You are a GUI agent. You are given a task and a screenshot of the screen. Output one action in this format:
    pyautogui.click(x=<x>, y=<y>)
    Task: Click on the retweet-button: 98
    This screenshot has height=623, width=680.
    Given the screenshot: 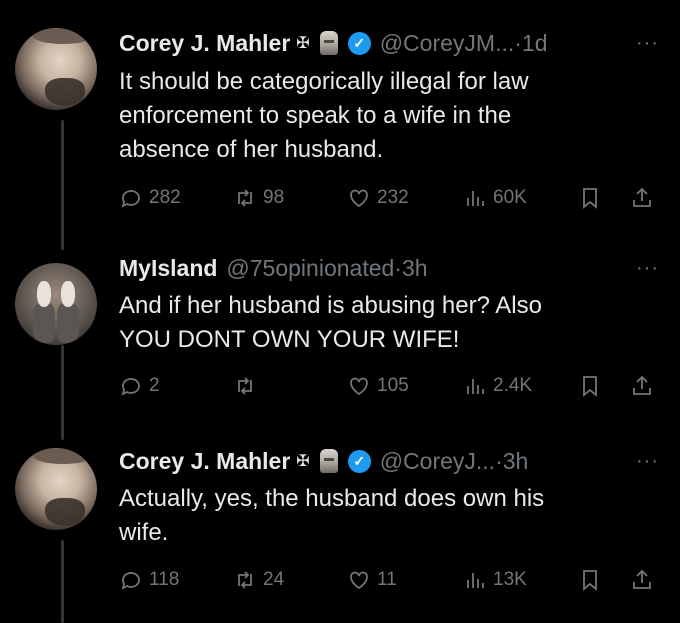 What is the action you would take?
    pyautogui.click(x=258, y=198)
    